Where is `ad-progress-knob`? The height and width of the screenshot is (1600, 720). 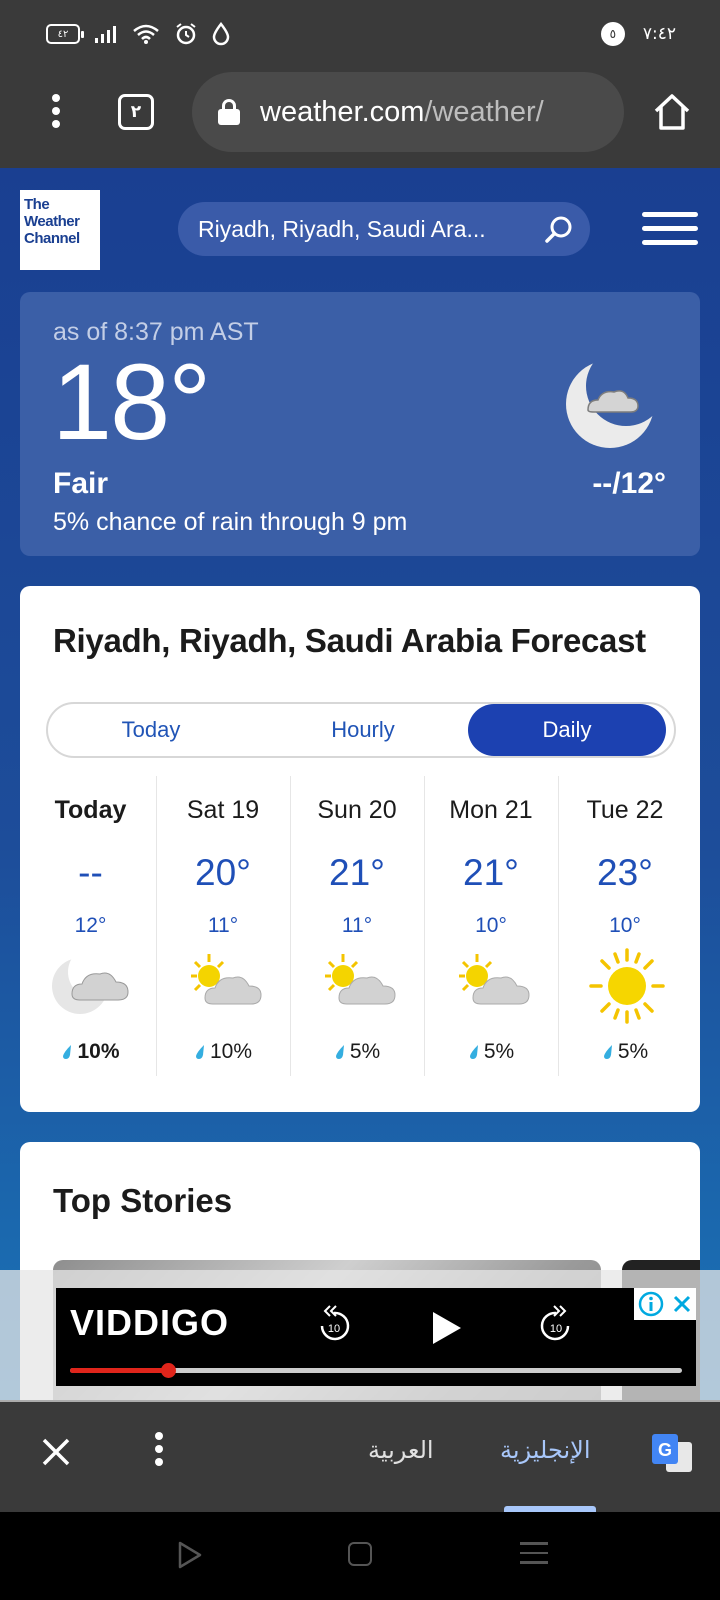
ad-progress-knob is located at coordinates (168, 1370).